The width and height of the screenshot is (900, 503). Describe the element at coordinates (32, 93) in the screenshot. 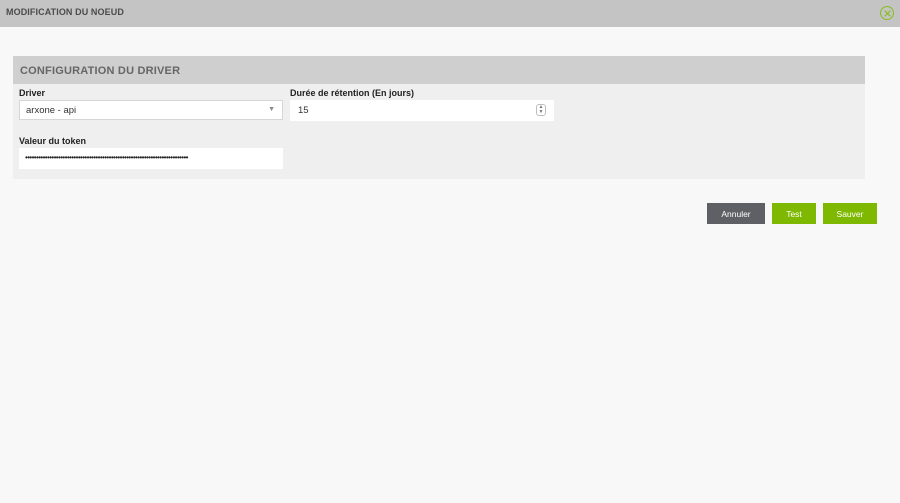

I see `driver-label: Driver` at that location.